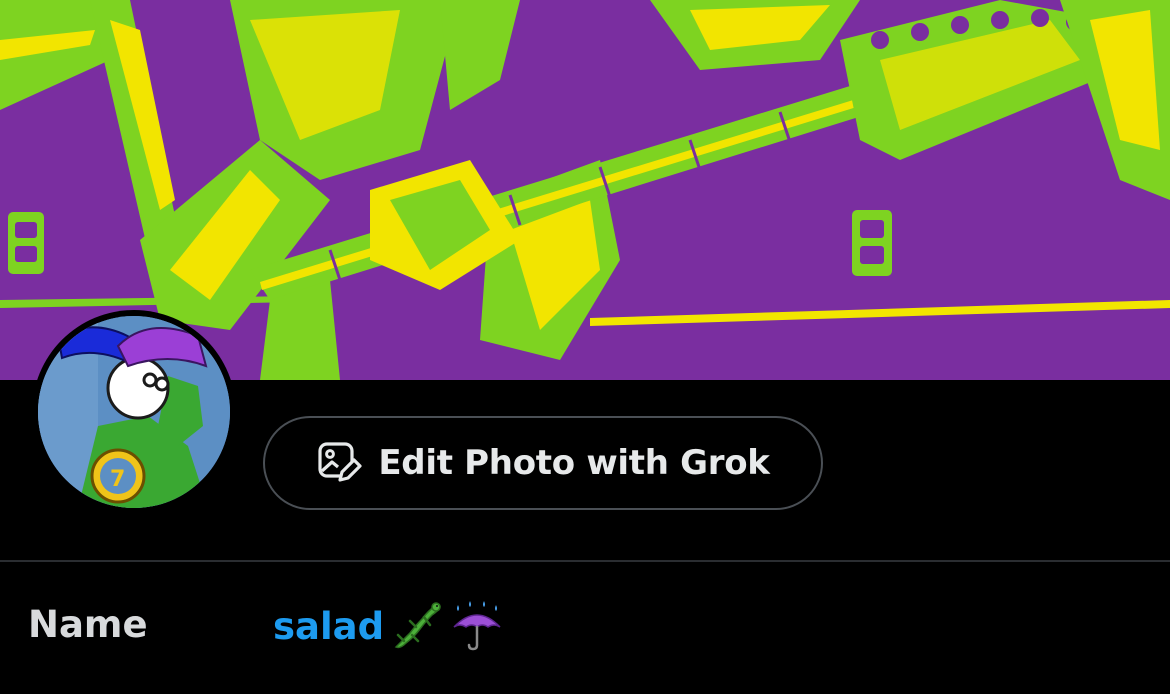 The height and width of the screenshot is (694, 1170). I want to click on edit-photo-label: Edit Photo with Grok, so click(574, 463).